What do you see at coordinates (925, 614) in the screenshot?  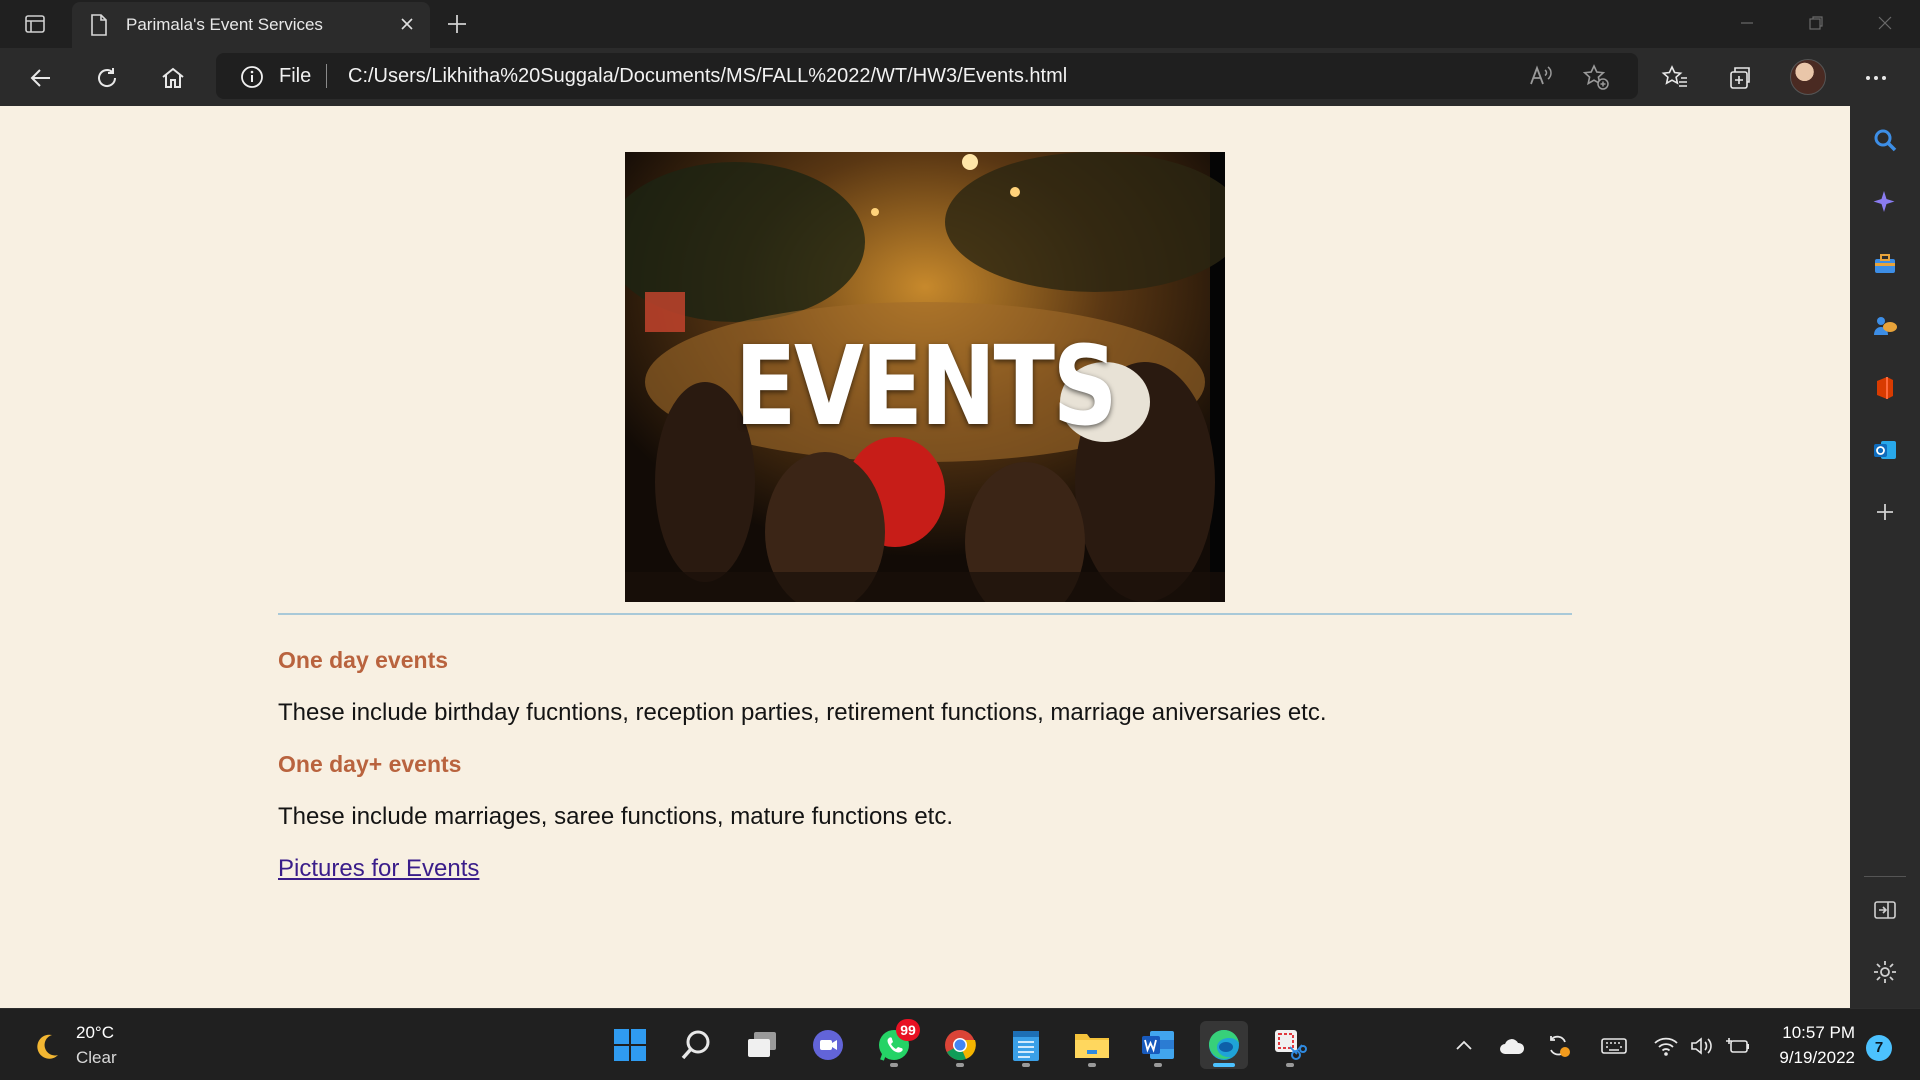 I see `horizontal-rule` at bounding box center [925, 614].